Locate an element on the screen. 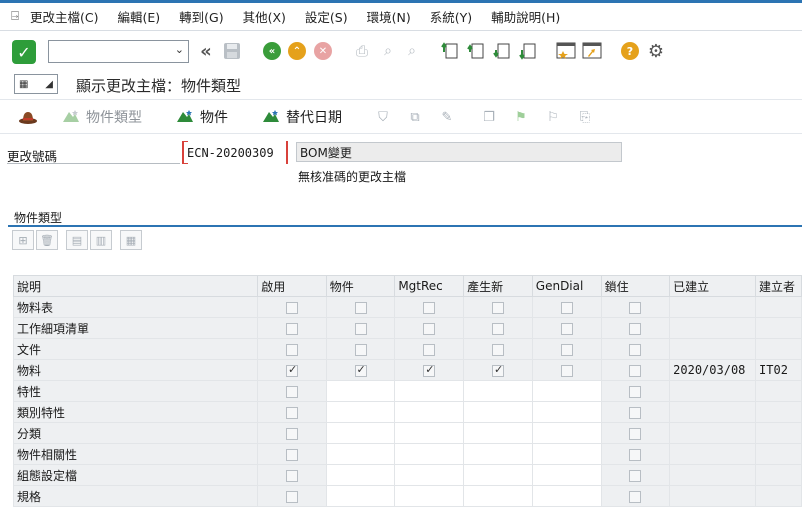 This screenshot has height=507, width=802. last-page-icon is located at coordinates (528, 51).